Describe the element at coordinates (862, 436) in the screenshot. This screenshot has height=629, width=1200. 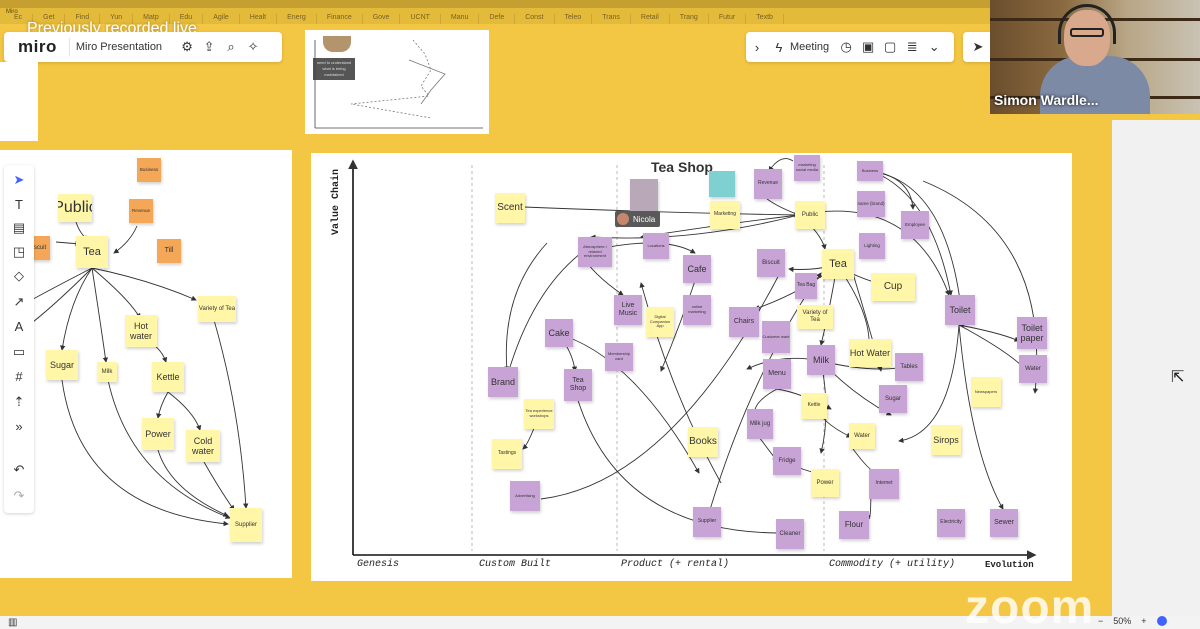
I see `sticky-note-water: Water` at that location.